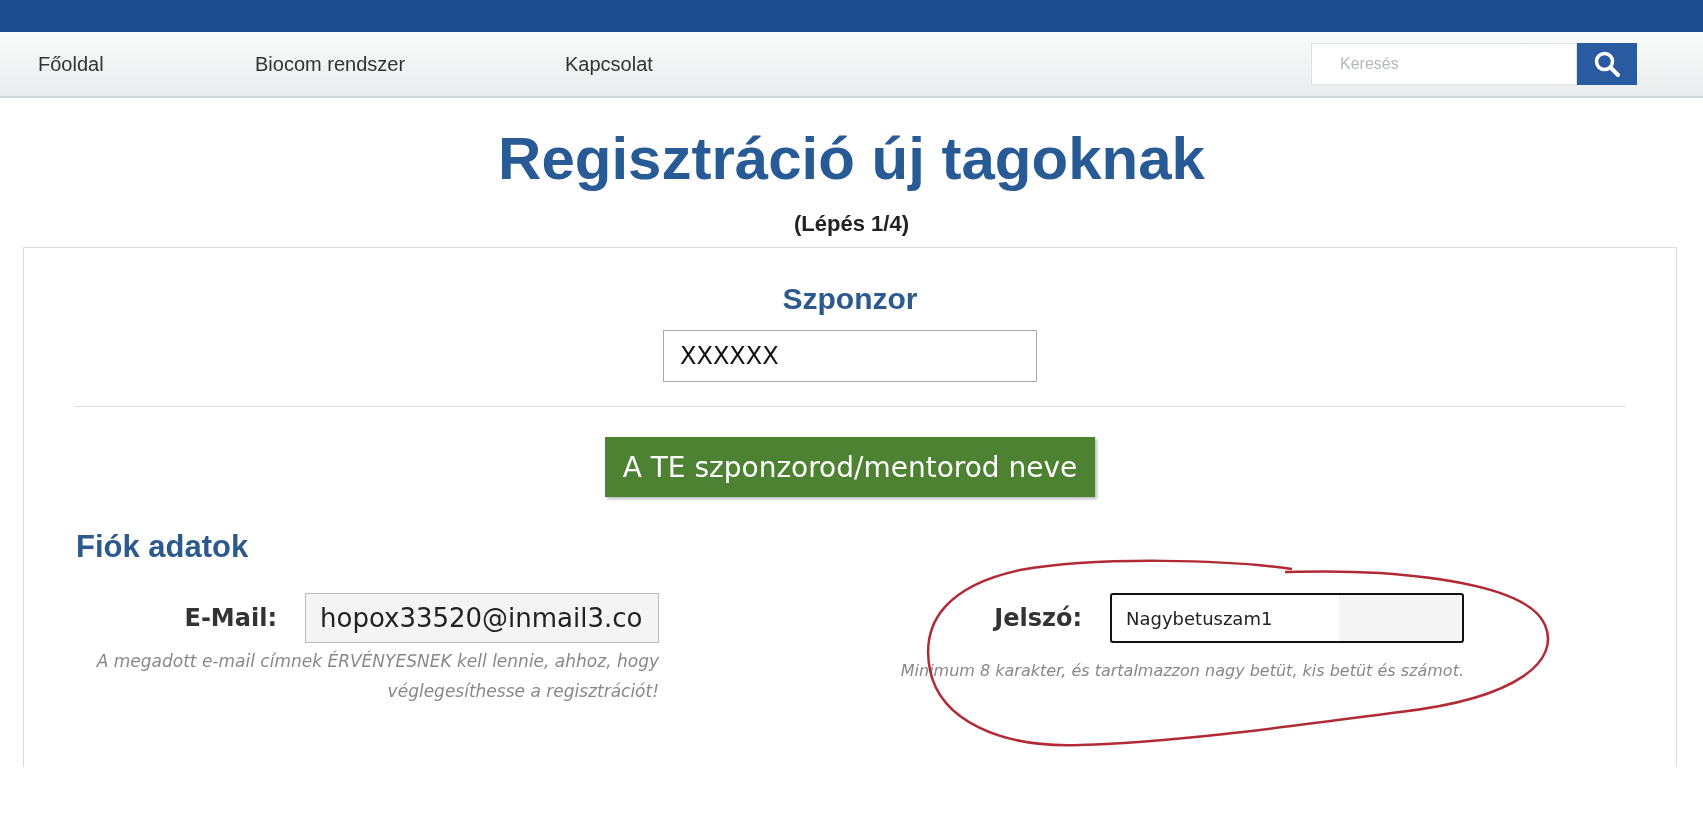 The height and width of the screenshot is (821, 1703). Describe the element at coordinates (851, 224) in the screenshot. I see `step-indicator: (Lépés 1/4)` at that location.